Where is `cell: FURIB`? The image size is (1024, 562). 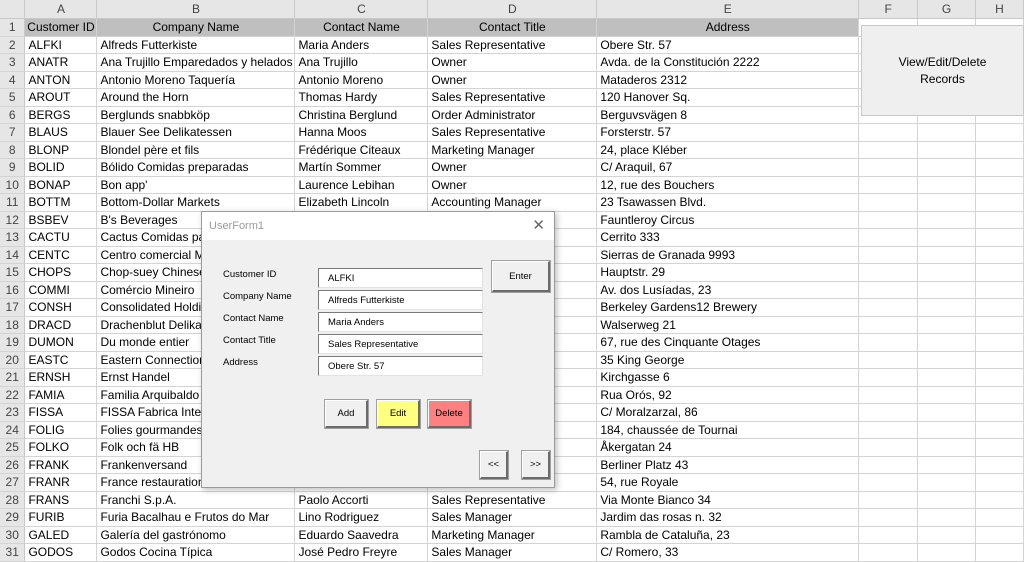
cell: FURIB is located at coordinates (61, 517).